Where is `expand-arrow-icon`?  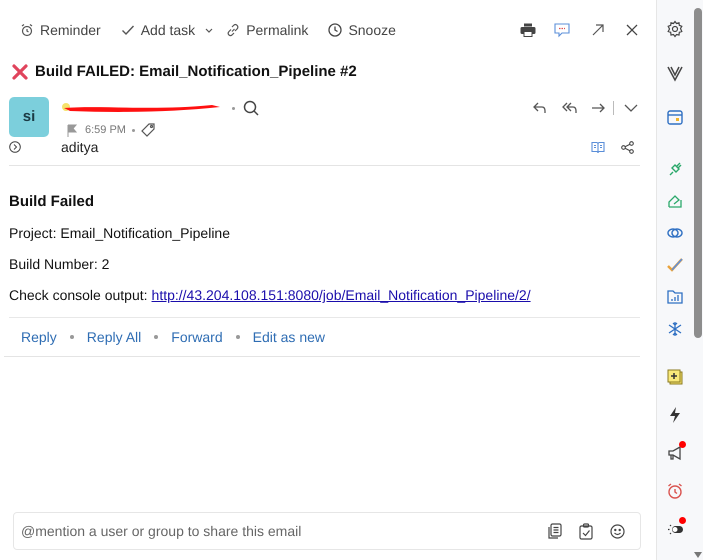
expand-arrow-icon is located at coordinates (598, 30).